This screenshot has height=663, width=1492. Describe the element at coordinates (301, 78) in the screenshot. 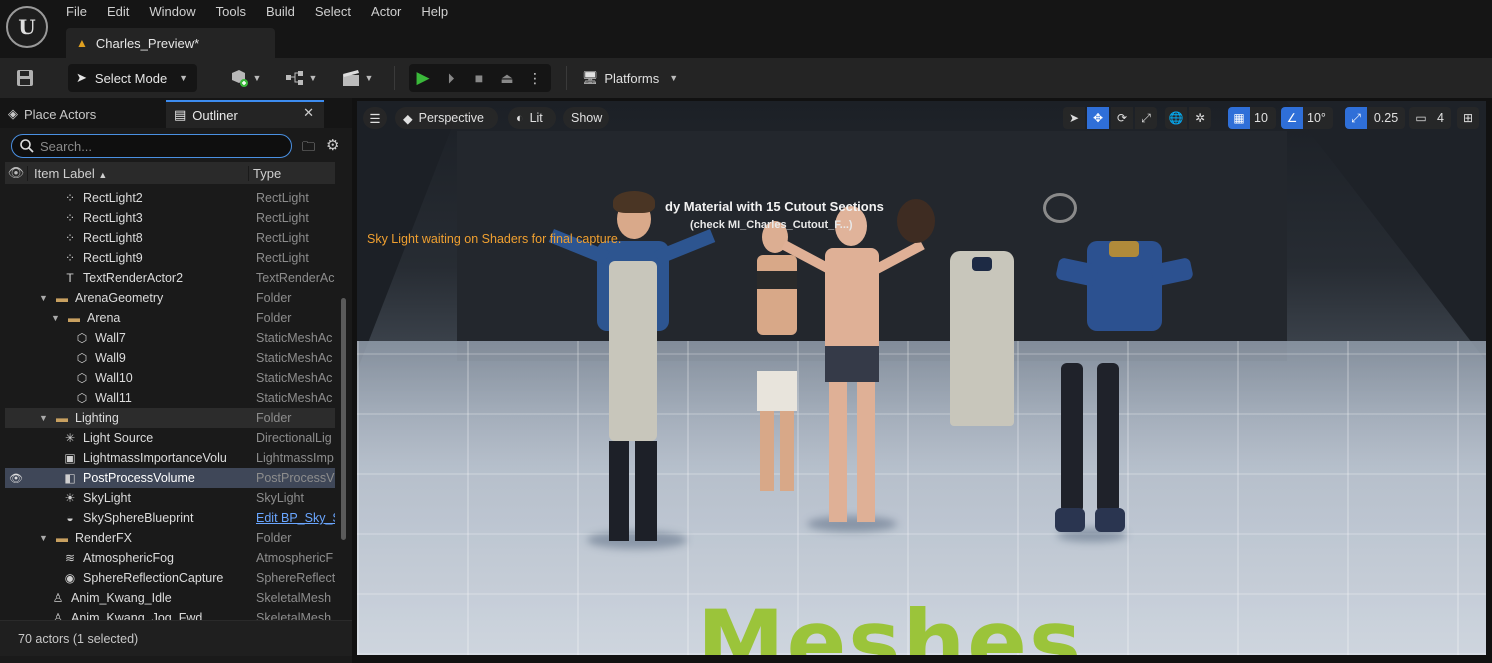

I see `blueprint-button: ▼` at that location.